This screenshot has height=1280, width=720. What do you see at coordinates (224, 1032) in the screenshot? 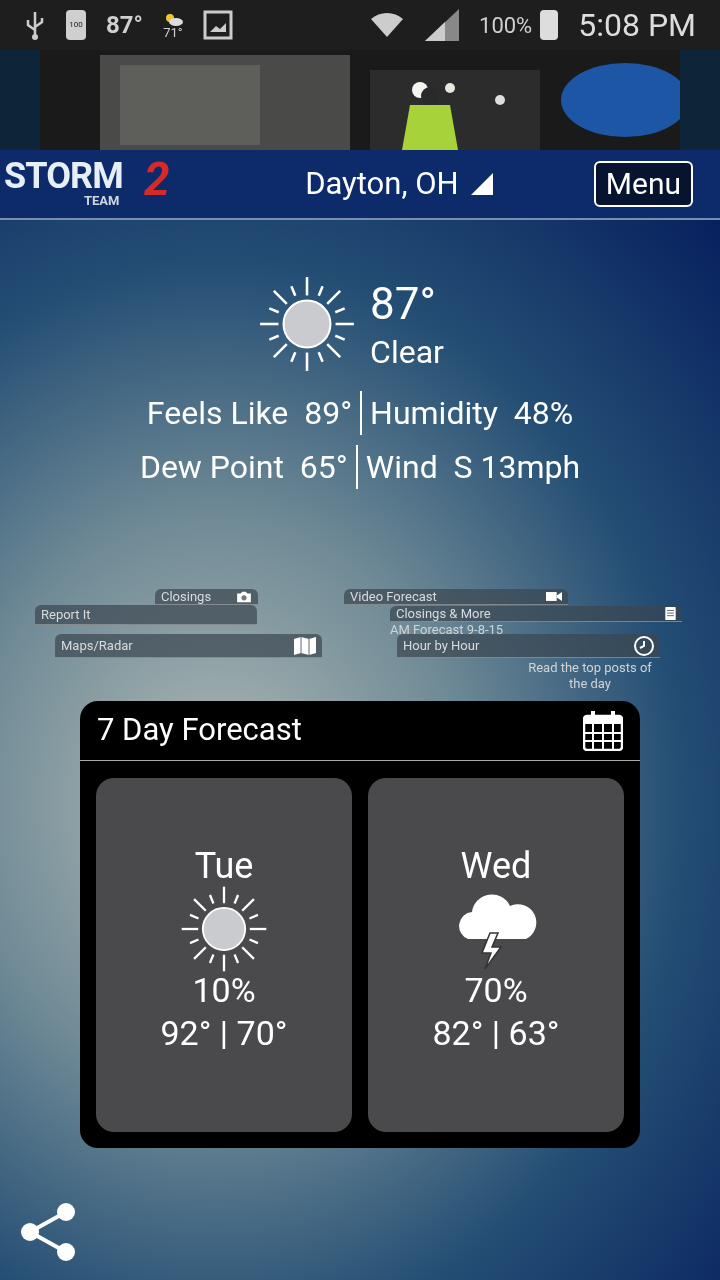
I see `temperature-range: 92° | 70°` at bounding box center [224, 1032].